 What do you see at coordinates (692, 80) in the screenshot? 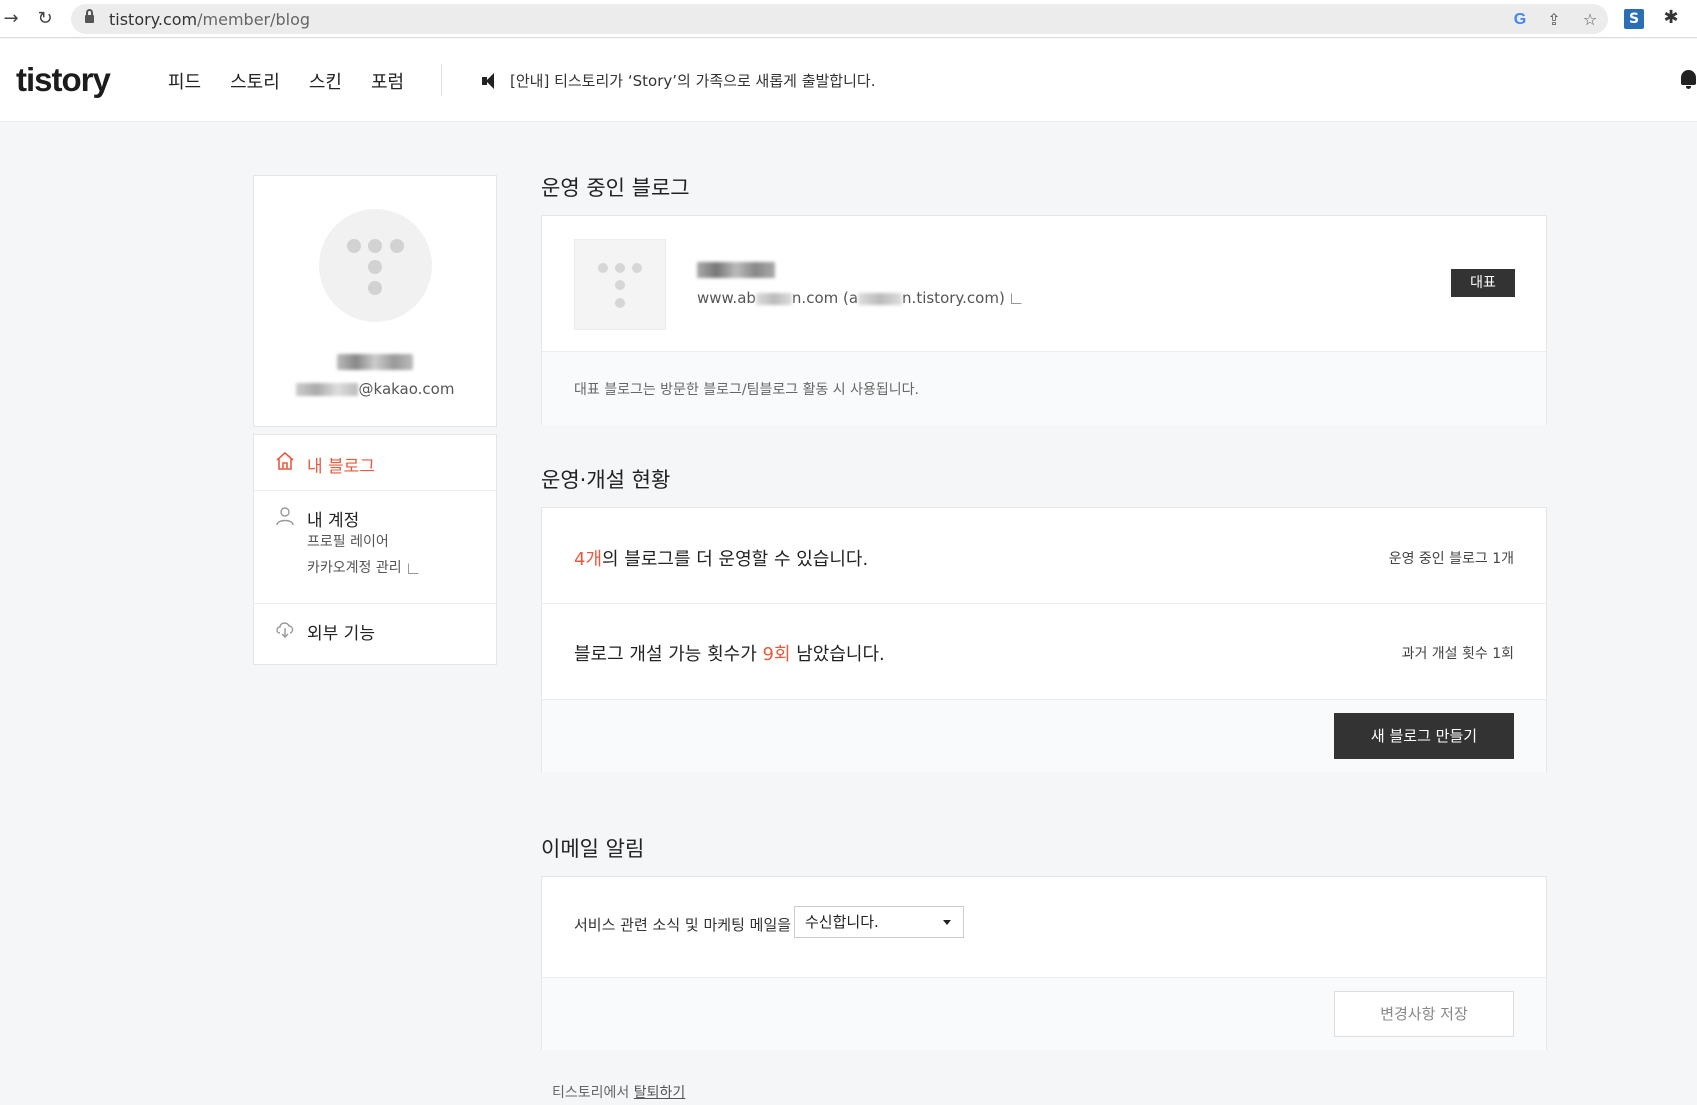
I see `notice-text: [안내] 티스토리가 ‘Story’의 가족으로 새롭게 출발합니다.` at bounding box center [692, 80].